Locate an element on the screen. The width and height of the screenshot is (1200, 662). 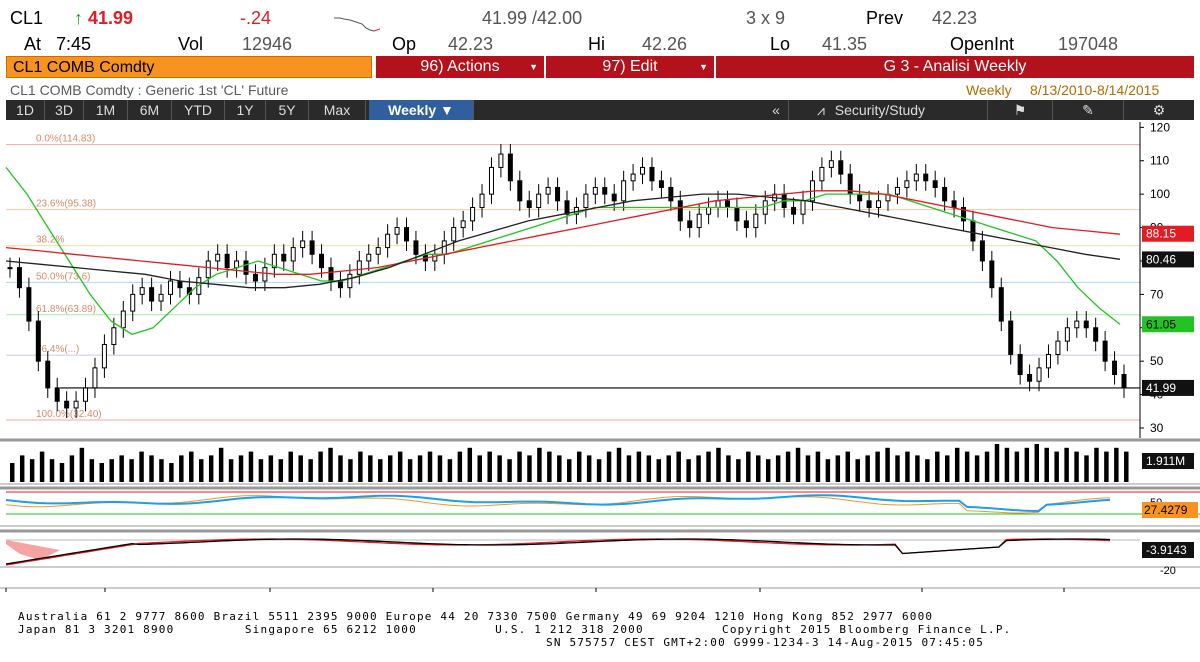
security-study-button: ⩘ Security/Study is located at coordinates (888, 110).